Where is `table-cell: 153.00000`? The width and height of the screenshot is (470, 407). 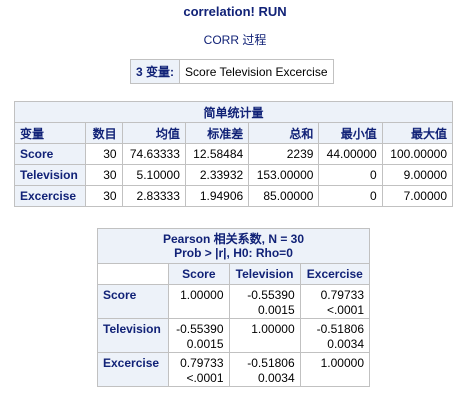 table-cell: 153.00000 is located at coordinates (284, 175).